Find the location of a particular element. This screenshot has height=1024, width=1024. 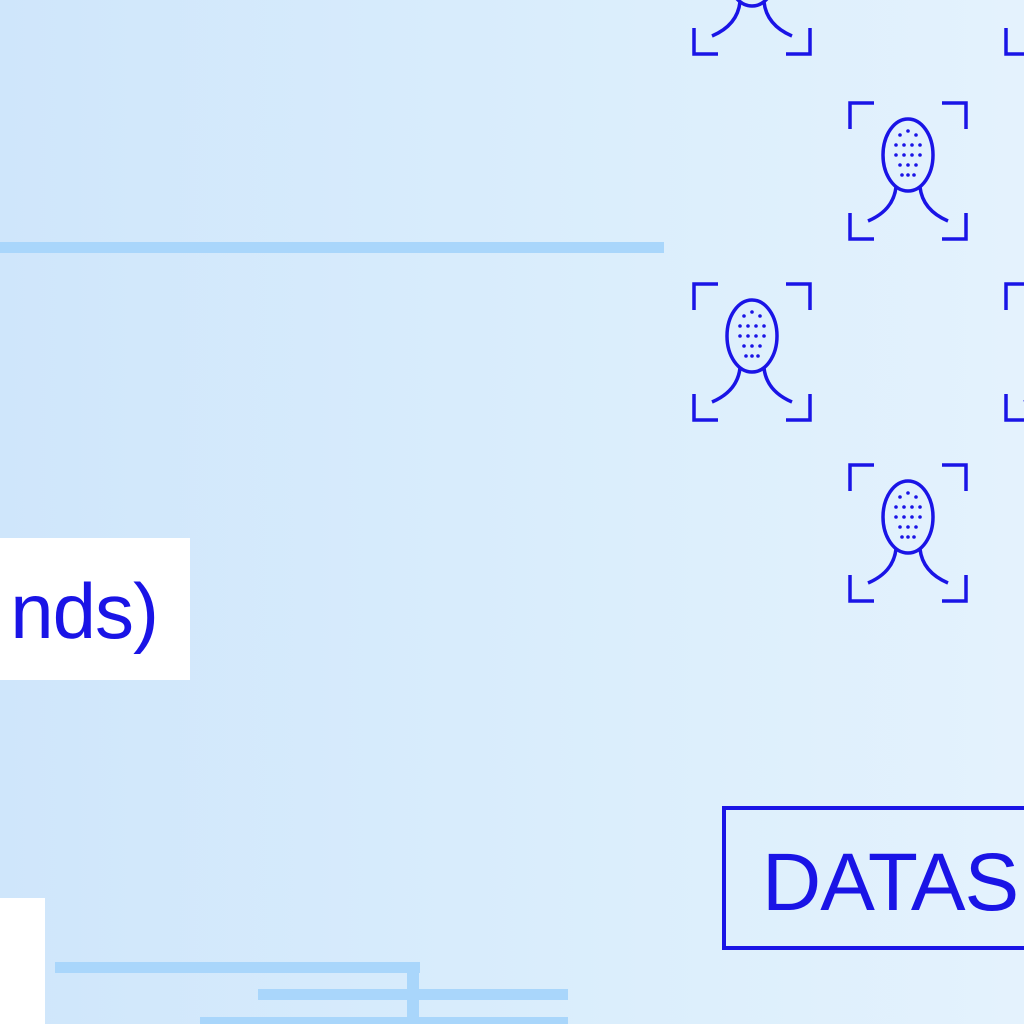

dataset-label-box: DATAS is located at coordinates (873, 878).